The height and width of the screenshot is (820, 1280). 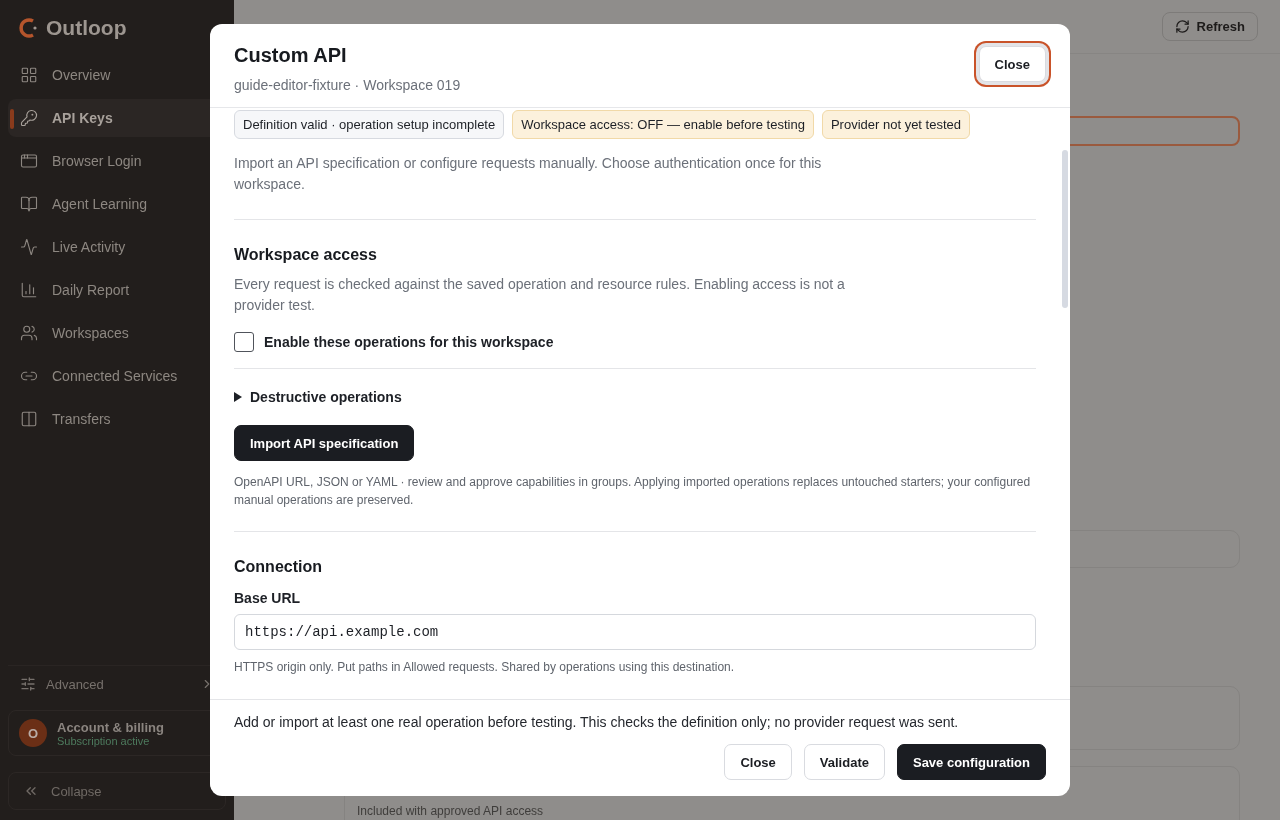 I want to click on checkbox, so click(x=244, y=342).